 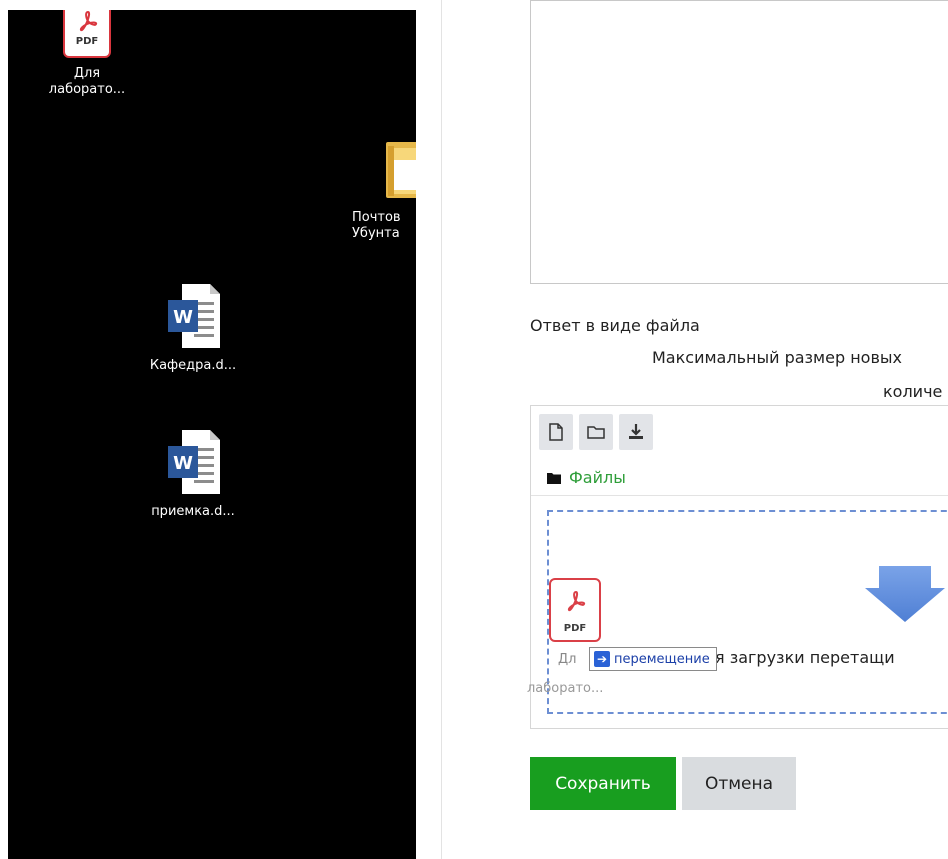 What do you see at coordinates (805, 657) in the screenshot?
I see `drop-instructions: я загрузки перетащи` at bounding box center [805, 657].